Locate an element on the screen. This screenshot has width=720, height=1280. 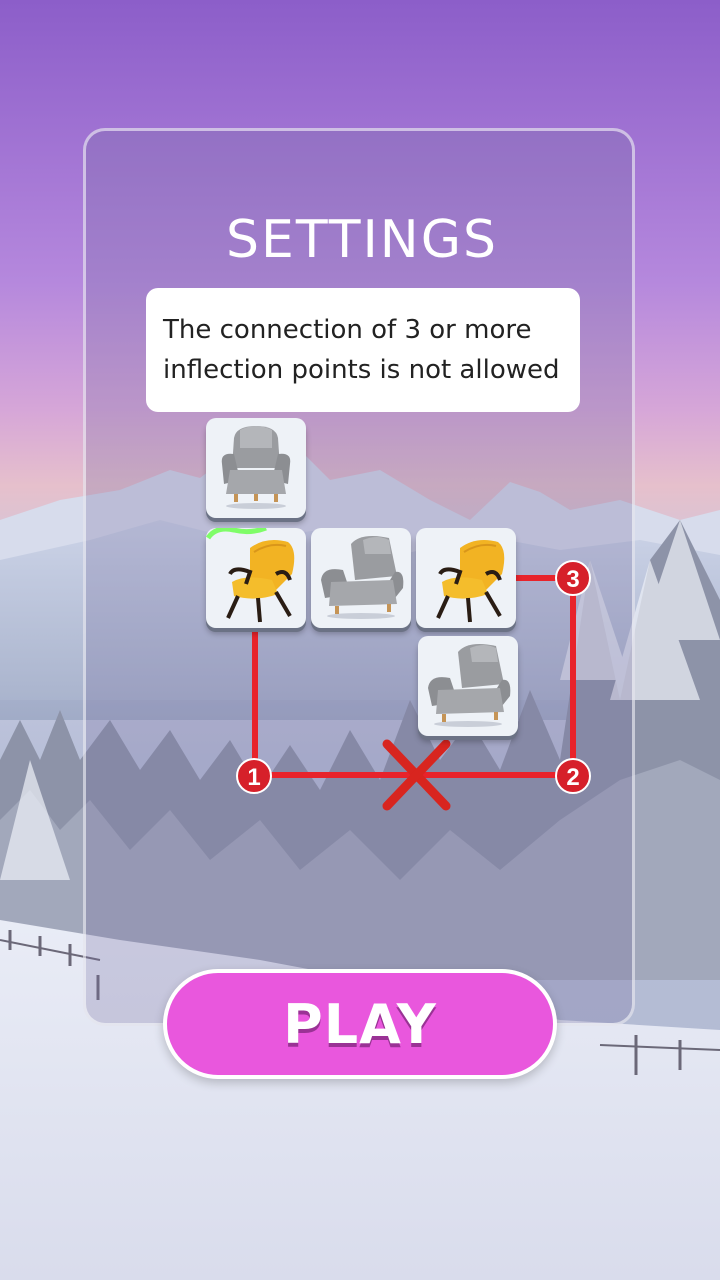
play-button-label: PLAY is located at coordinates (360, 1024).